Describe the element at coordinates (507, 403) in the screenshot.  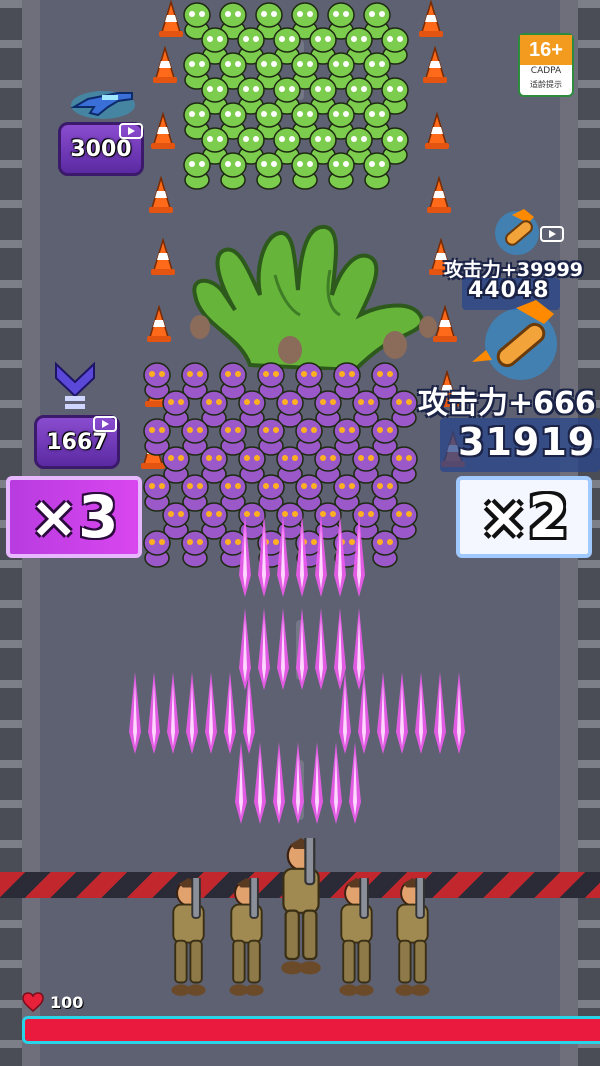
I see `attack-bonus-large-label: 攻击力+666` at that location.